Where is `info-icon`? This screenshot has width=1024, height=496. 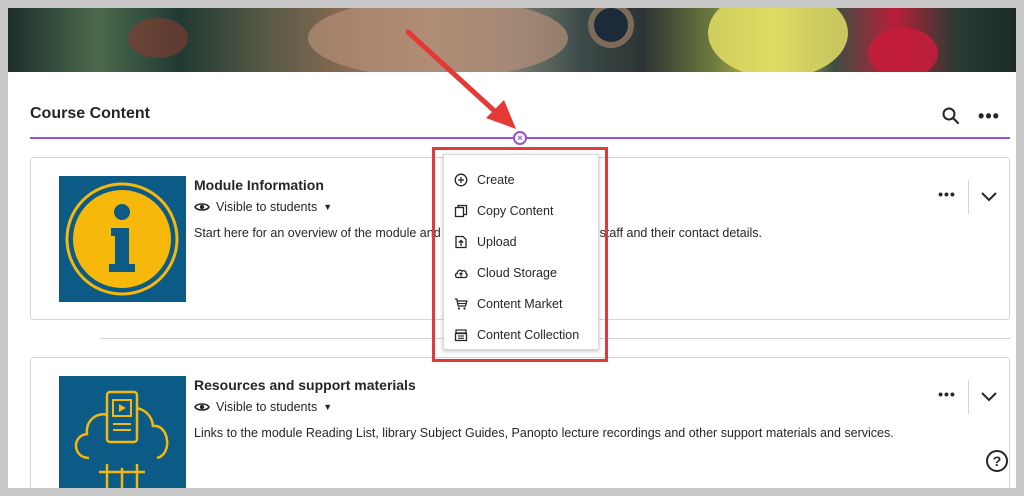
info-icon is located at coordinates (122, 239).